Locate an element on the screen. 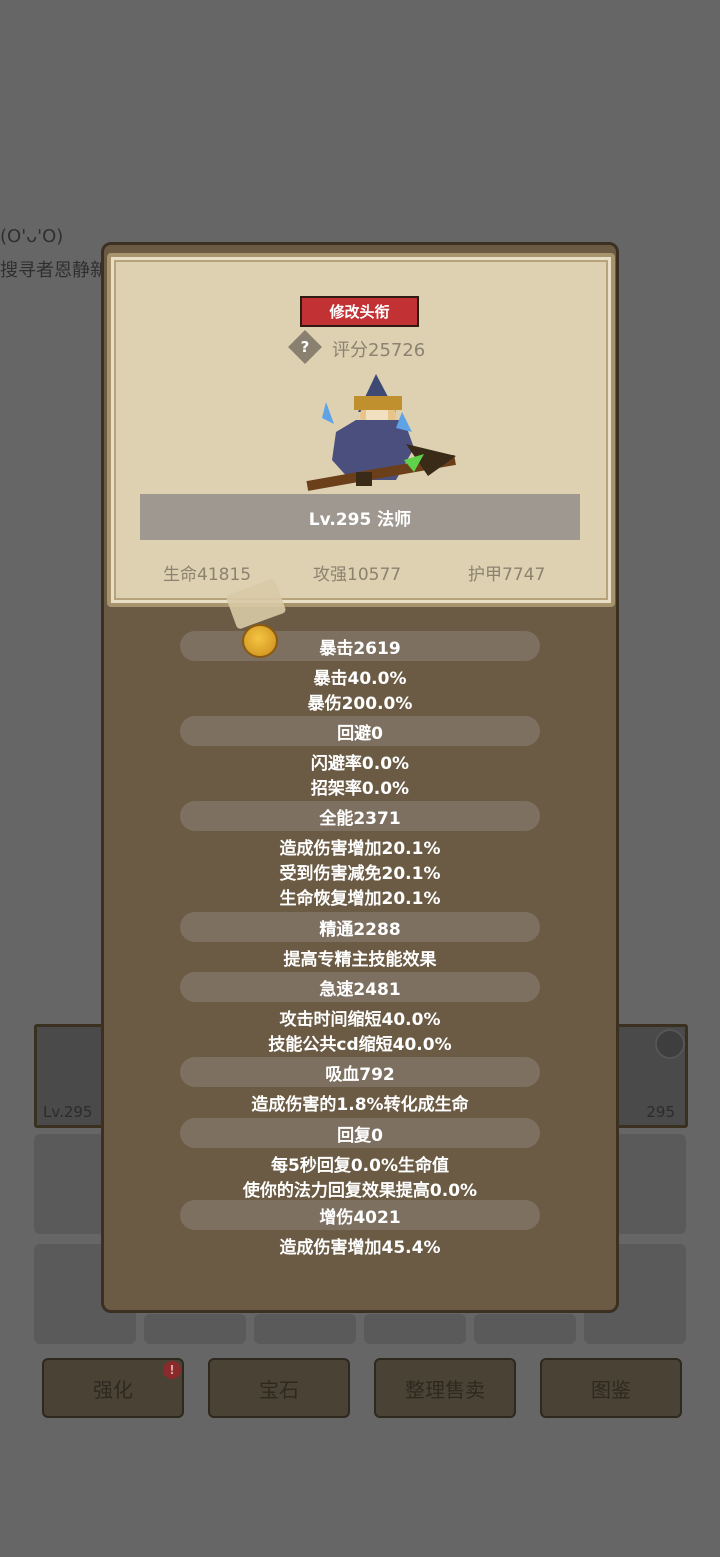  stat-line: 技能公共cd缩短40.0% is located at coordinates (360, 1045).